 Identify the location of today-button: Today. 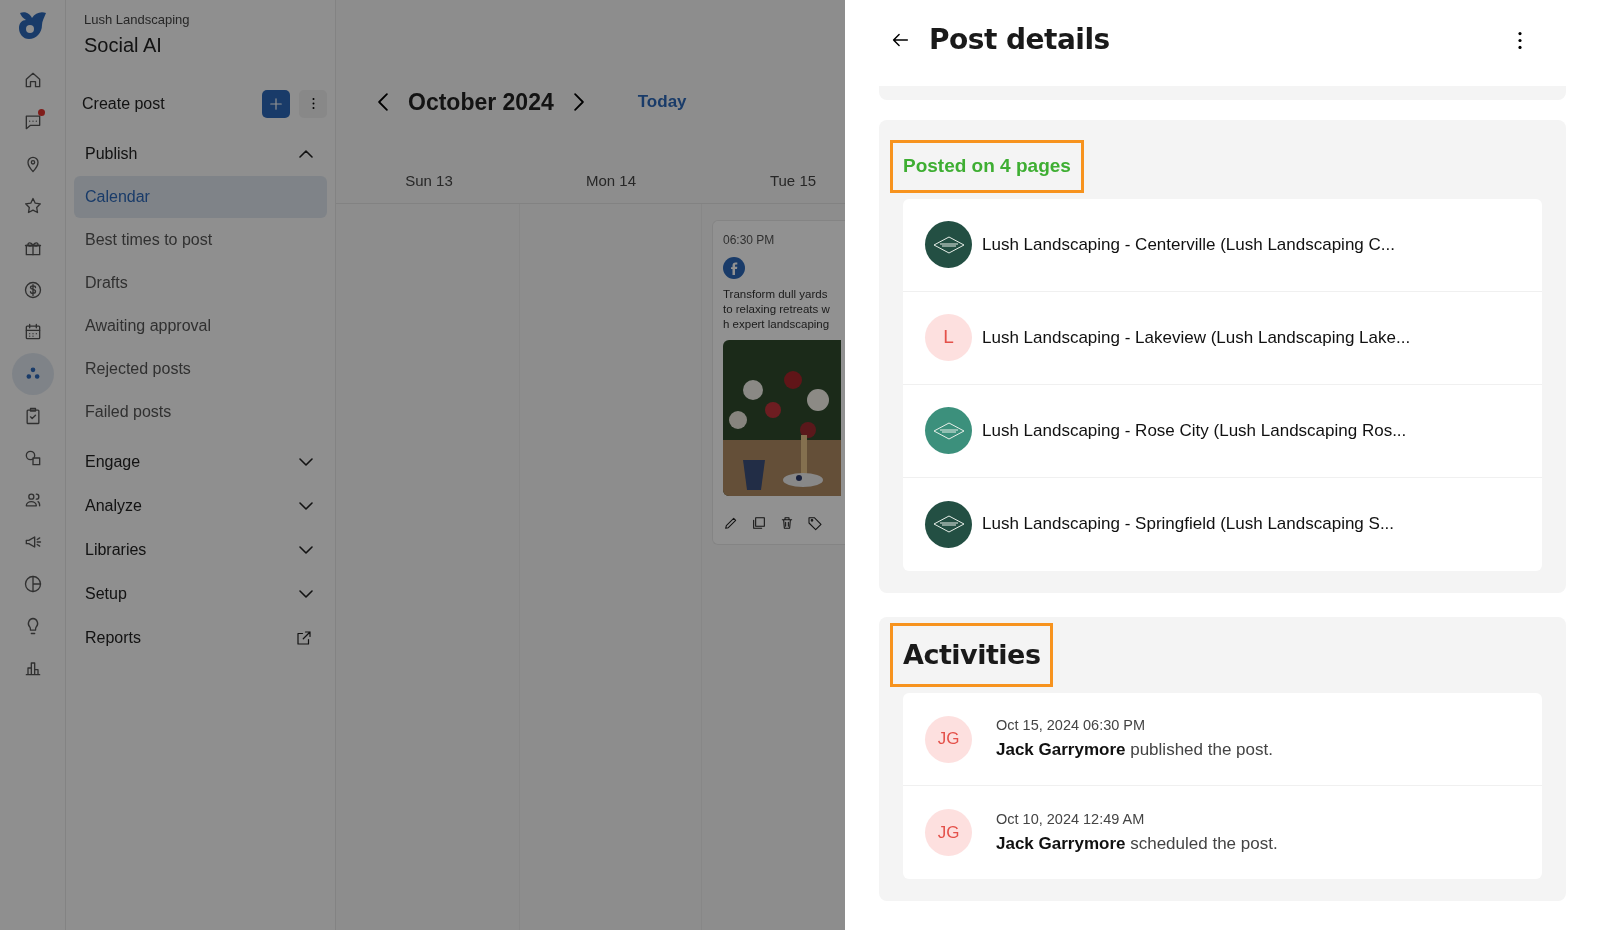
(662, 102).